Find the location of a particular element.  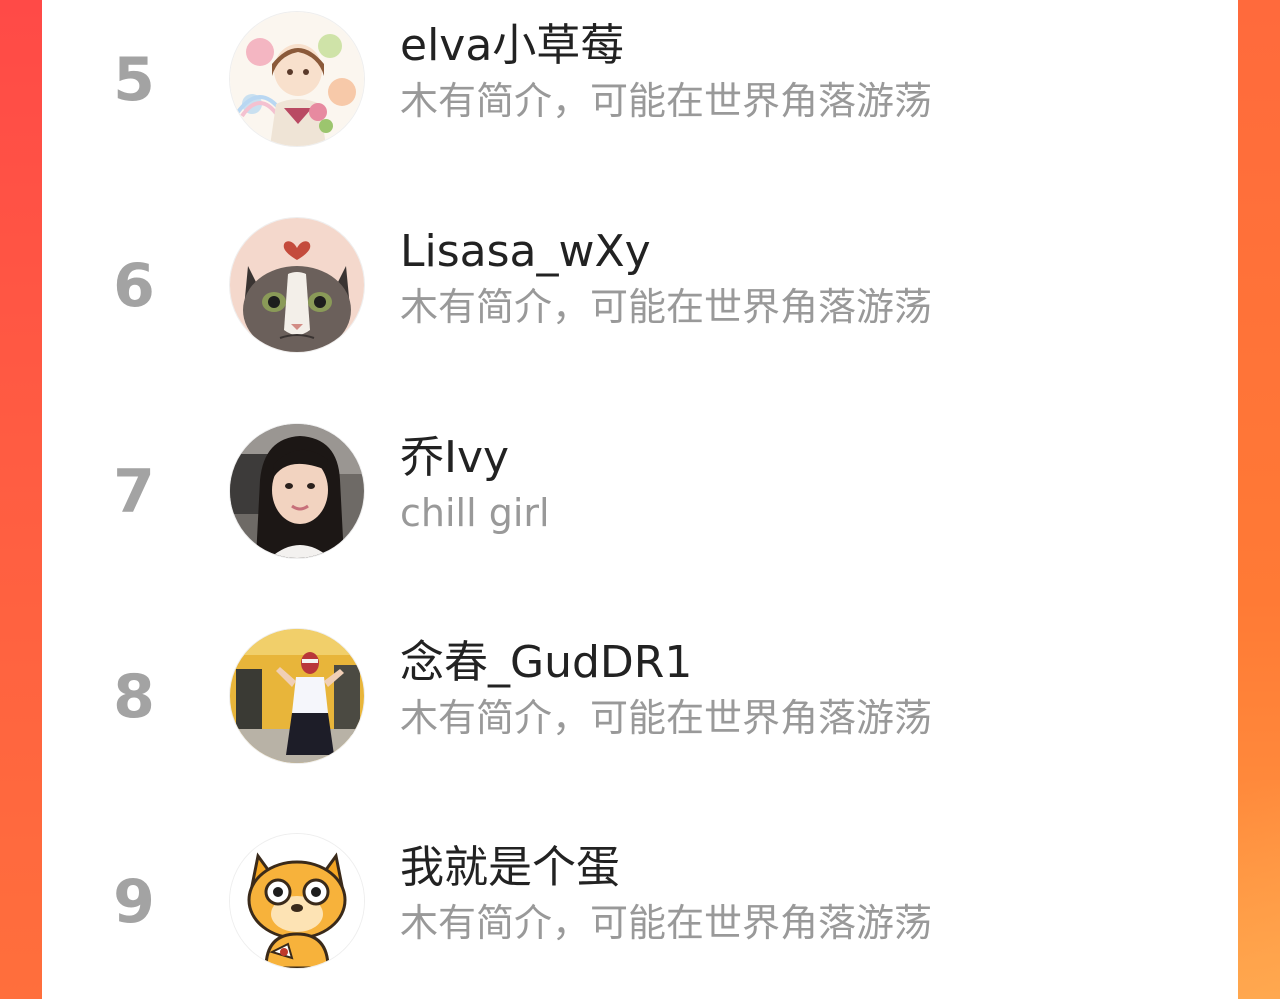

ranking-item: 9 我就是个蛋 木有简介，可能在世界角落游荡 is located at coordinates (640, 897).